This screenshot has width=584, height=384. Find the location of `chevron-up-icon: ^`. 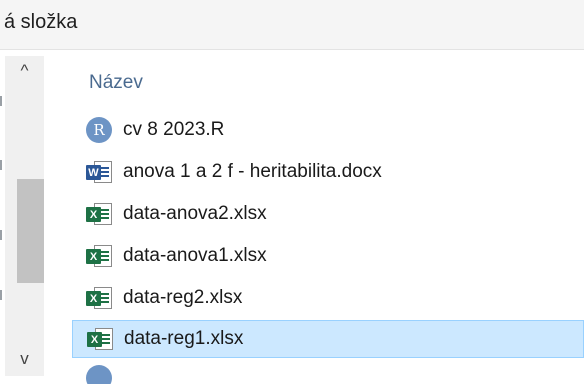

chevron-up-icon: ^ is located at coordinates (24, 70).